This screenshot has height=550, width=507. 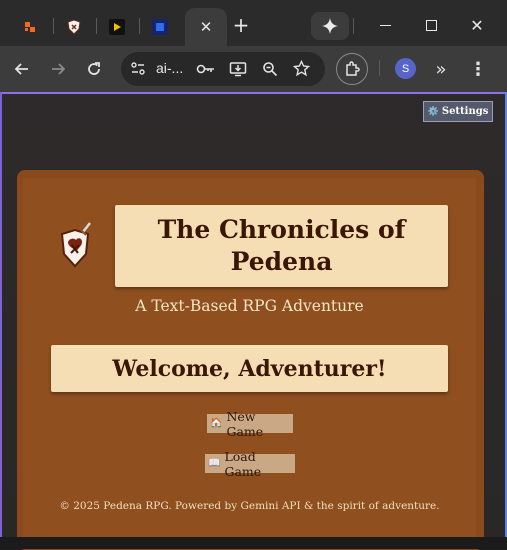 I want to click on settings-button: ⚙️ Settings, so click(x=458, y=111).